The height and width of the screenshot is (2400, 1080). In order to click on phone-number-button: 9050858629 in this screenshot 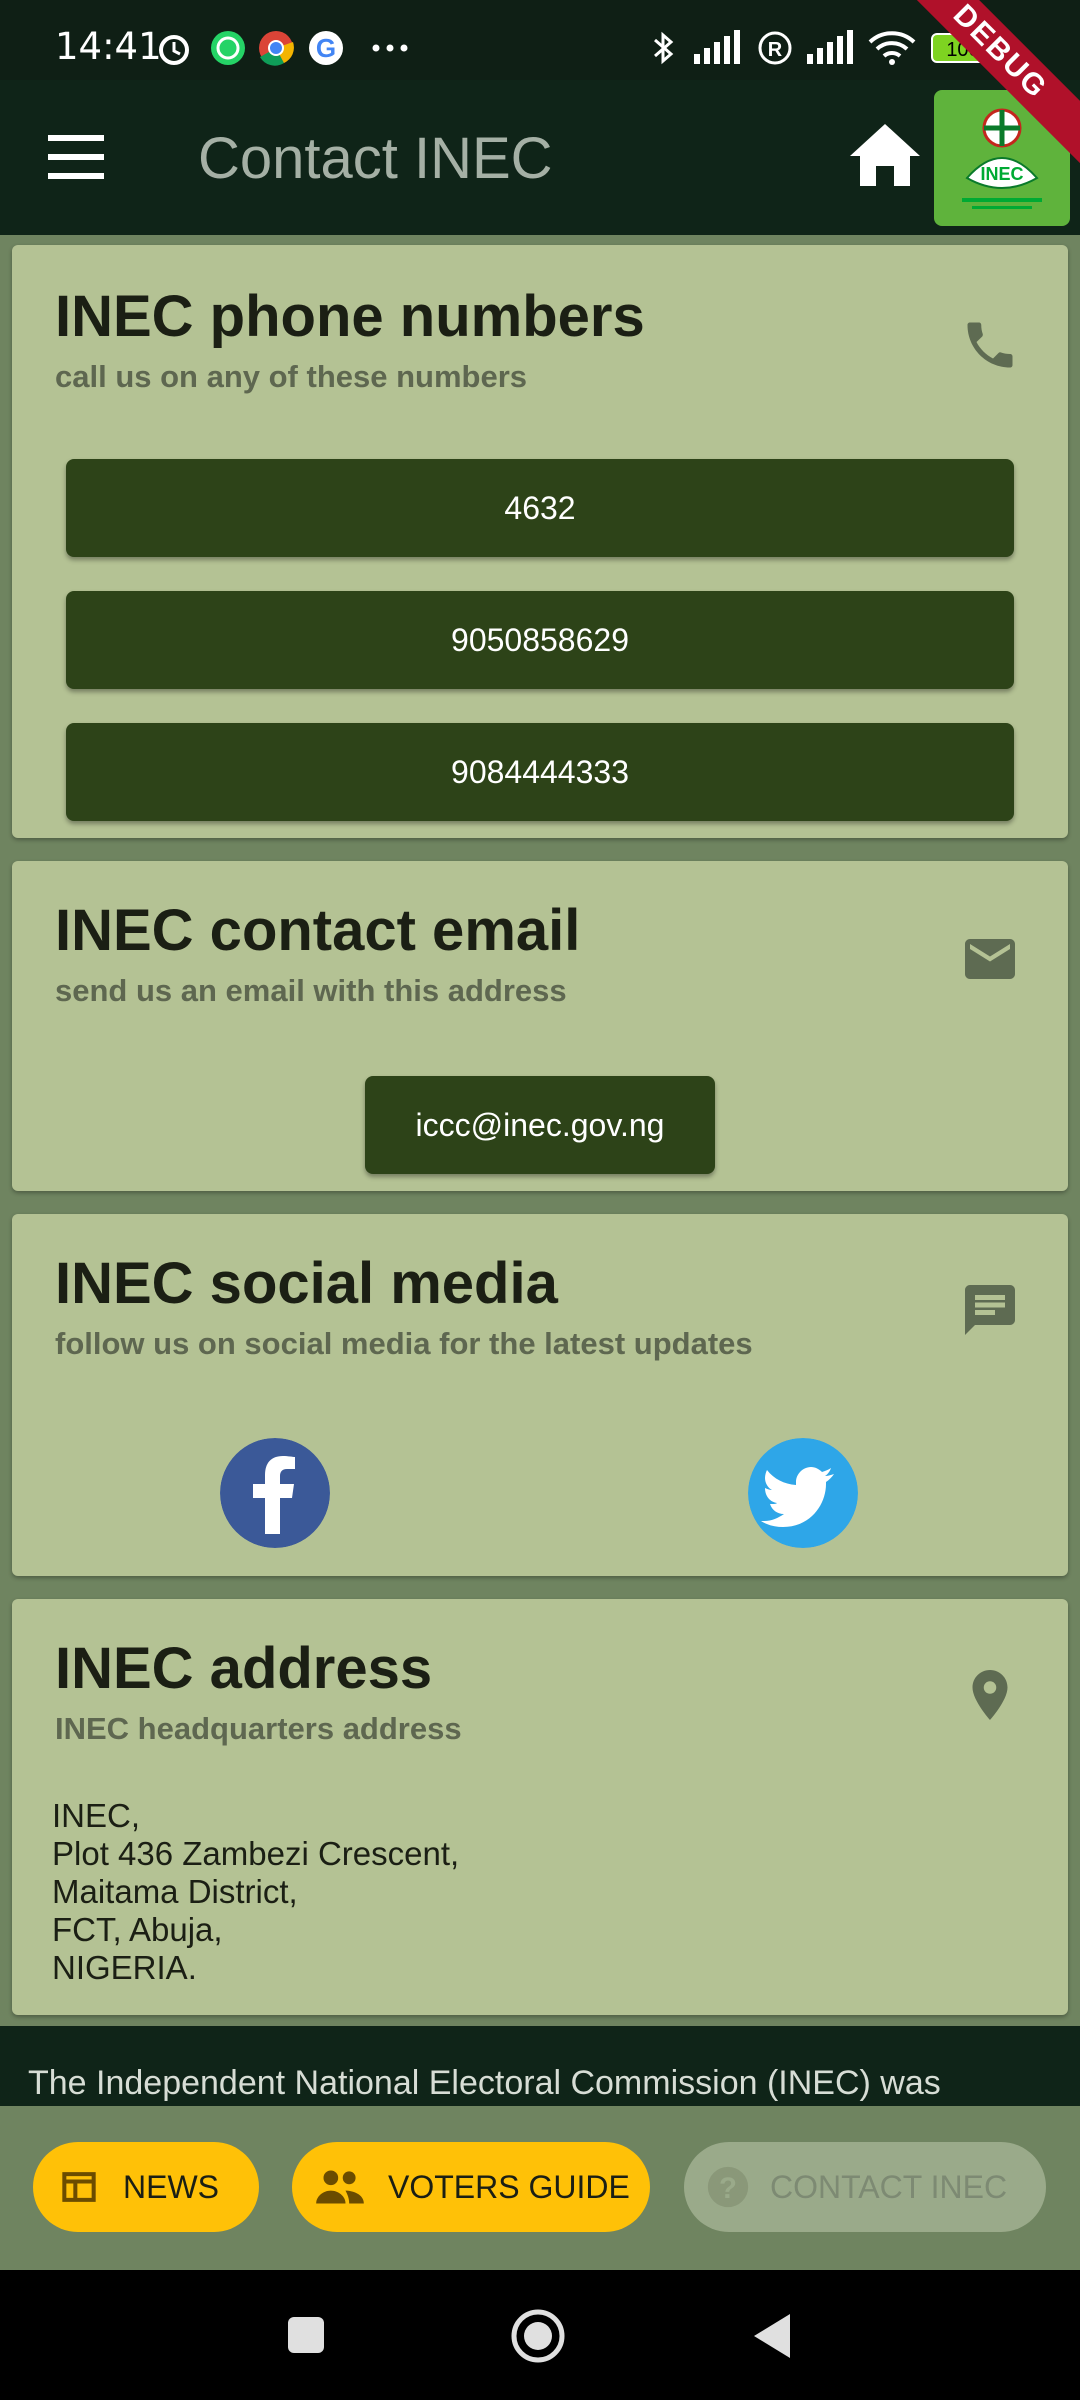, I will do `click(540, 640)`.